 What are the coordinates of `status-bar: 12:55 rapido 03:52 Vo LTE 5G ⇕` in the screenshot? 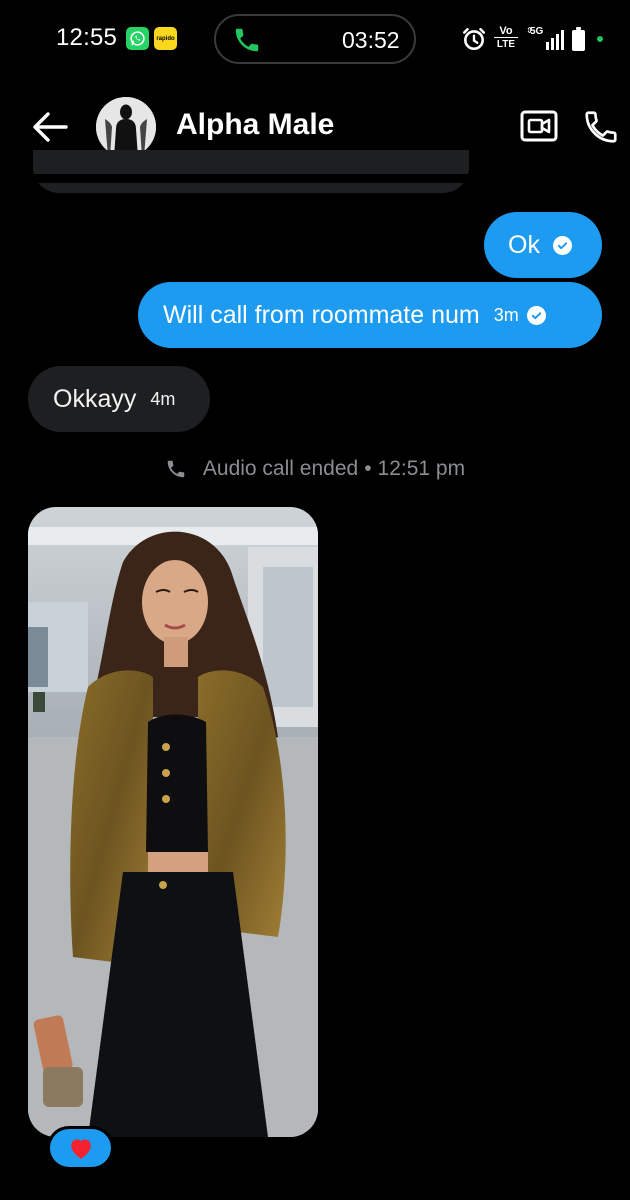 It's located at (315, 40).